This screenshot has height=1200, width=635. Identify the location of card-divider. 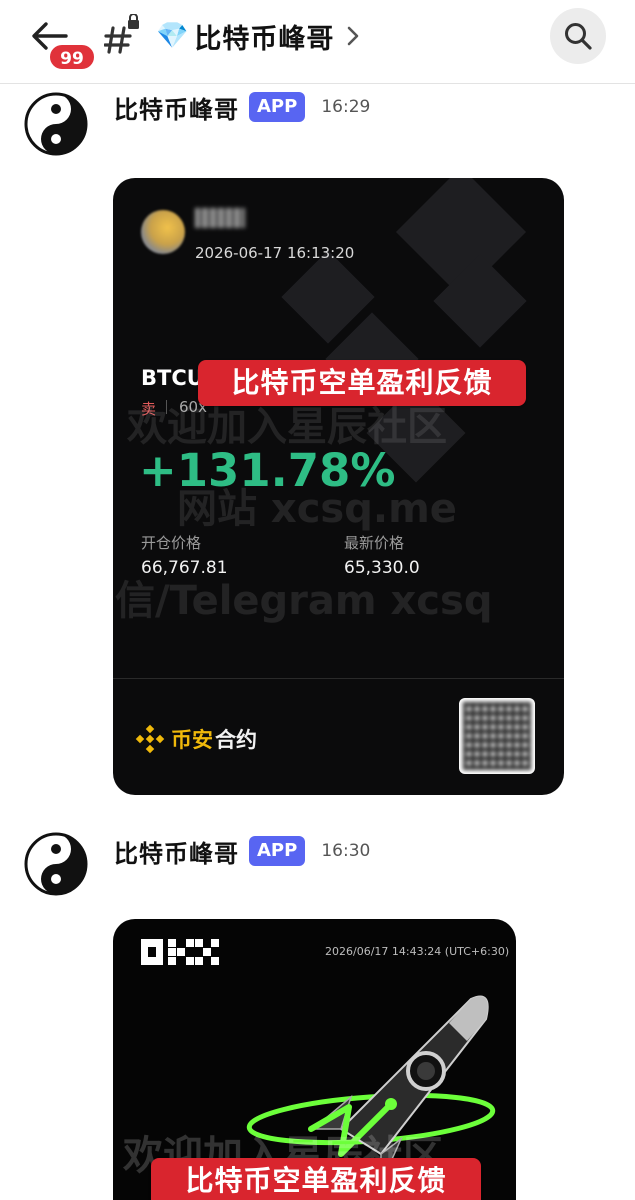
(338, 678).